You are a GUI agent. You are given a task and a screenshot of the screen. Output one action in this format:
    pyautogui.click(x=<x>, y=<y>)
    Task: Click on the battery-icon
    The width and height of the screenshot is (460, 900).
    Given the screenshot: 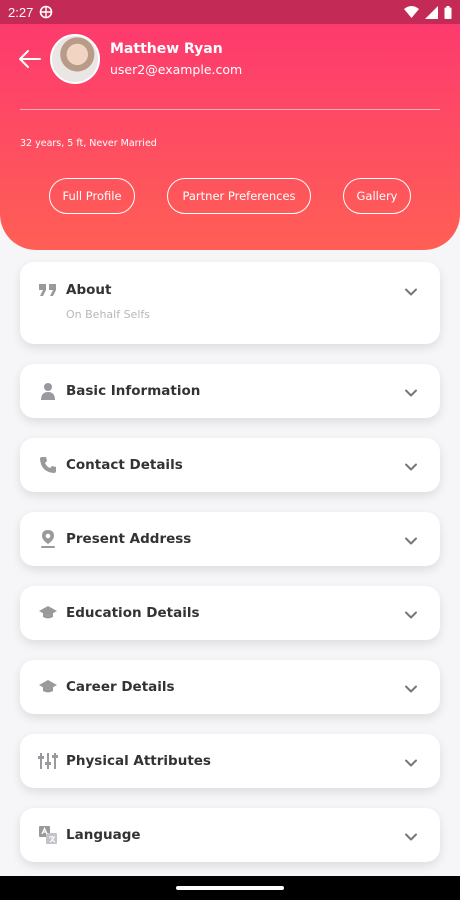 What is the action you would take?
    pyautogui.click(x=448, y=12)
    